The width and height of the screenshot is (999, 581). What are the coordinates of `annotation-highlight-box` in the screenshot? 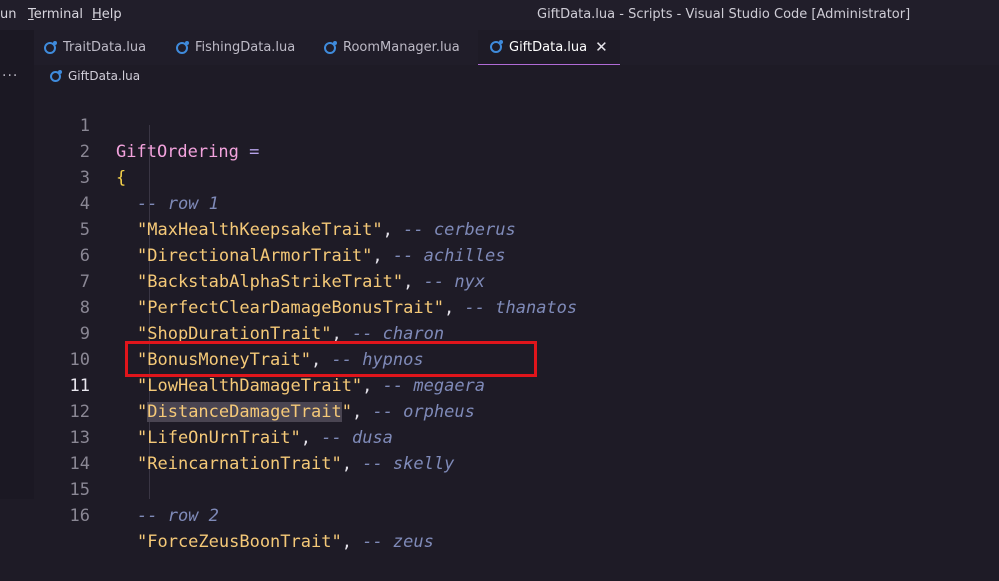 It's located at (331, 359).